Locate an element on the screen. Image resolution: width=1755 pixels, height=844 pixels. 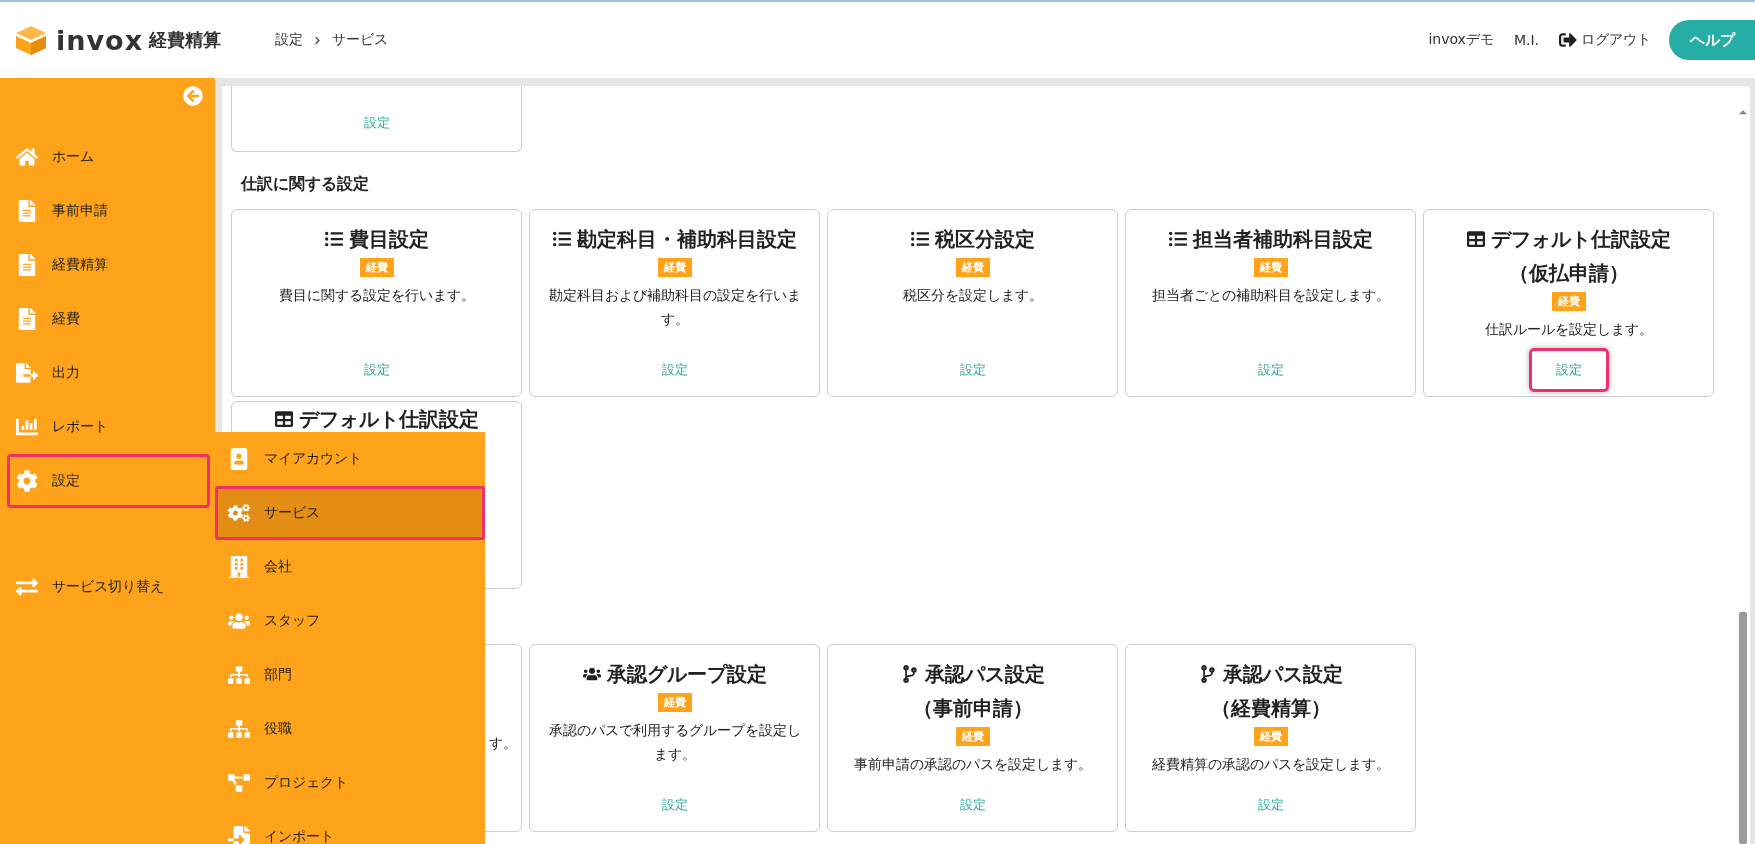
card-description: 費目に関する設定を行います。 is located at coordinates (376, 295).